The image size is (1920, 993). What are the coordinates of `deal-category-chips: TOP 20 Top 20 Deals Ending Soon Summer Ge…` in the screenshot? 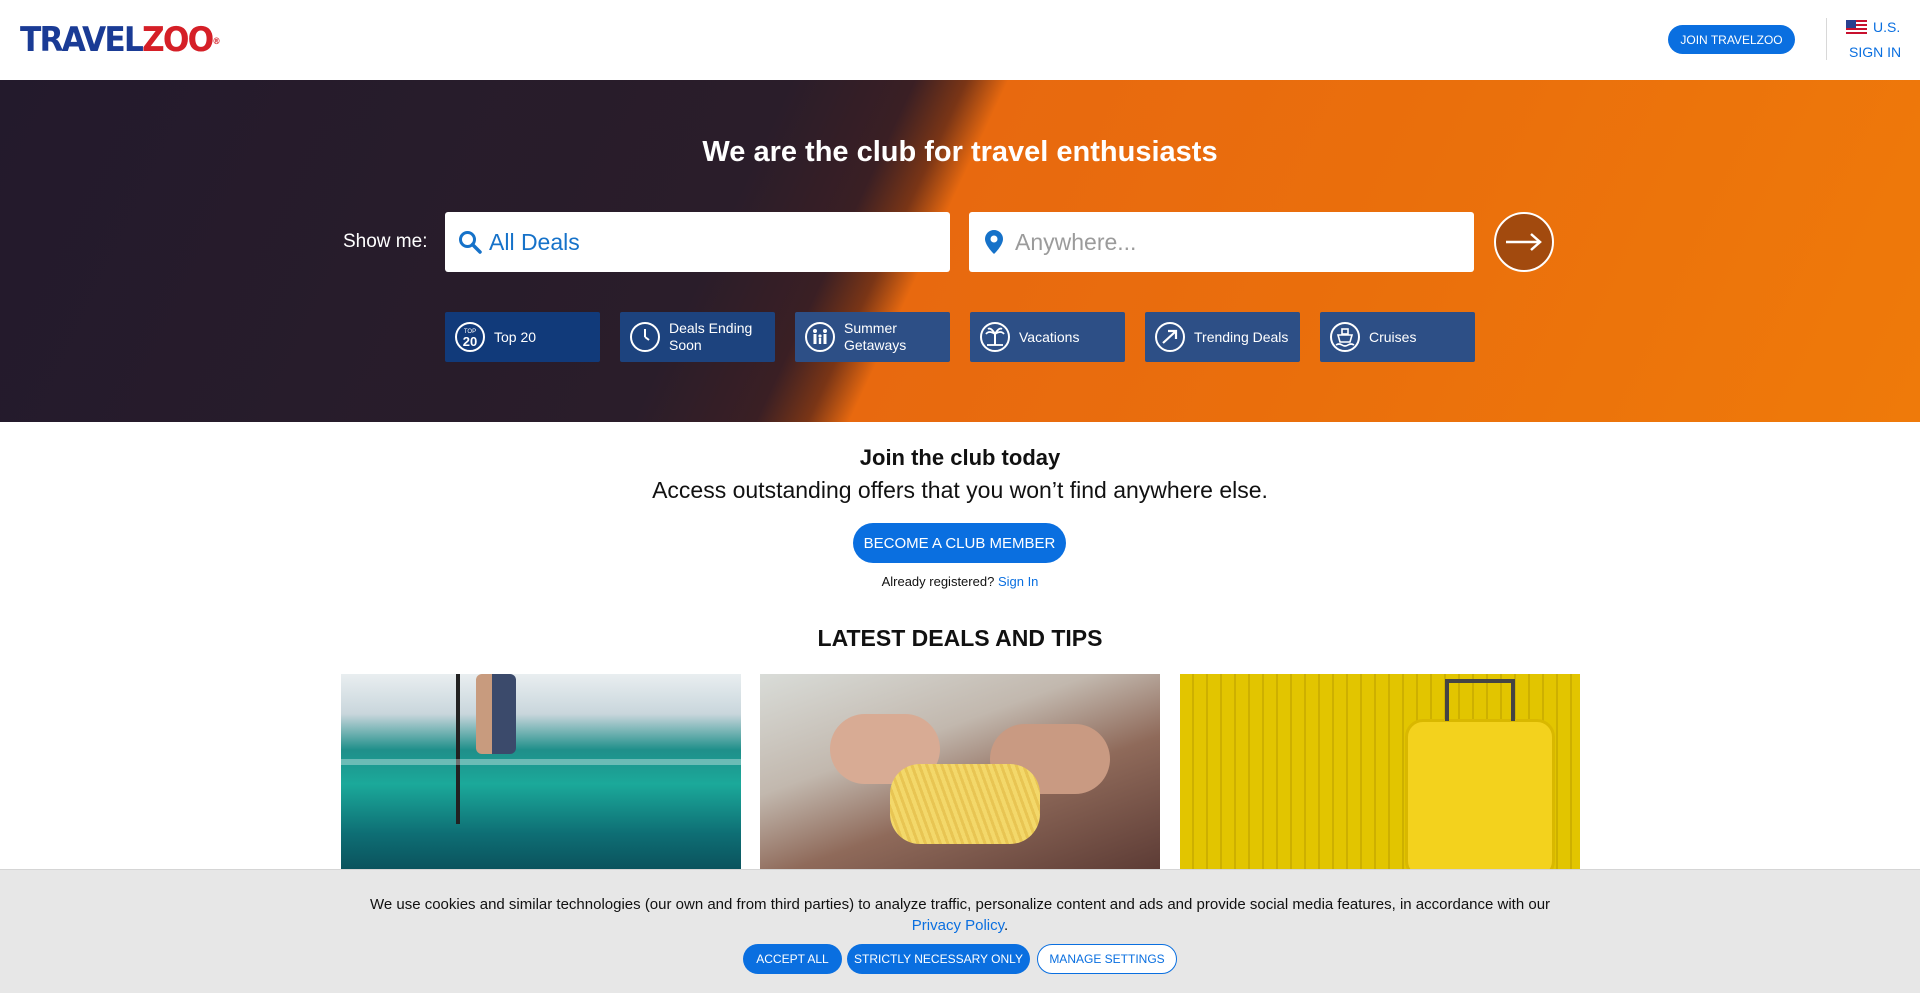 It's located at (960, 337).